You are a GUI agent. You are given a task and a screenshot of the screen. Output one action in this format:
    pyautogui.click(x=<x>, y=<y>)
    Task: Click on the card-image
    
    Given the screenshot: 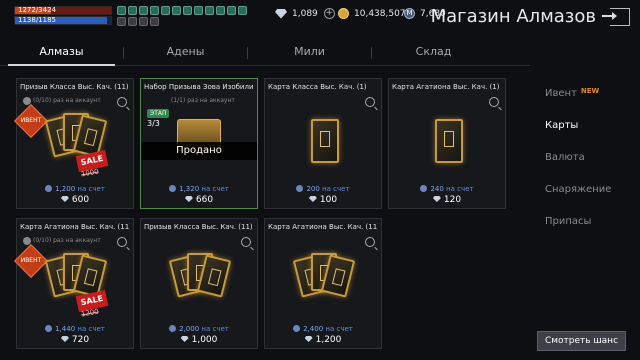 What is the action you would take?
    pyautogui.click(x=323, y=144)
    